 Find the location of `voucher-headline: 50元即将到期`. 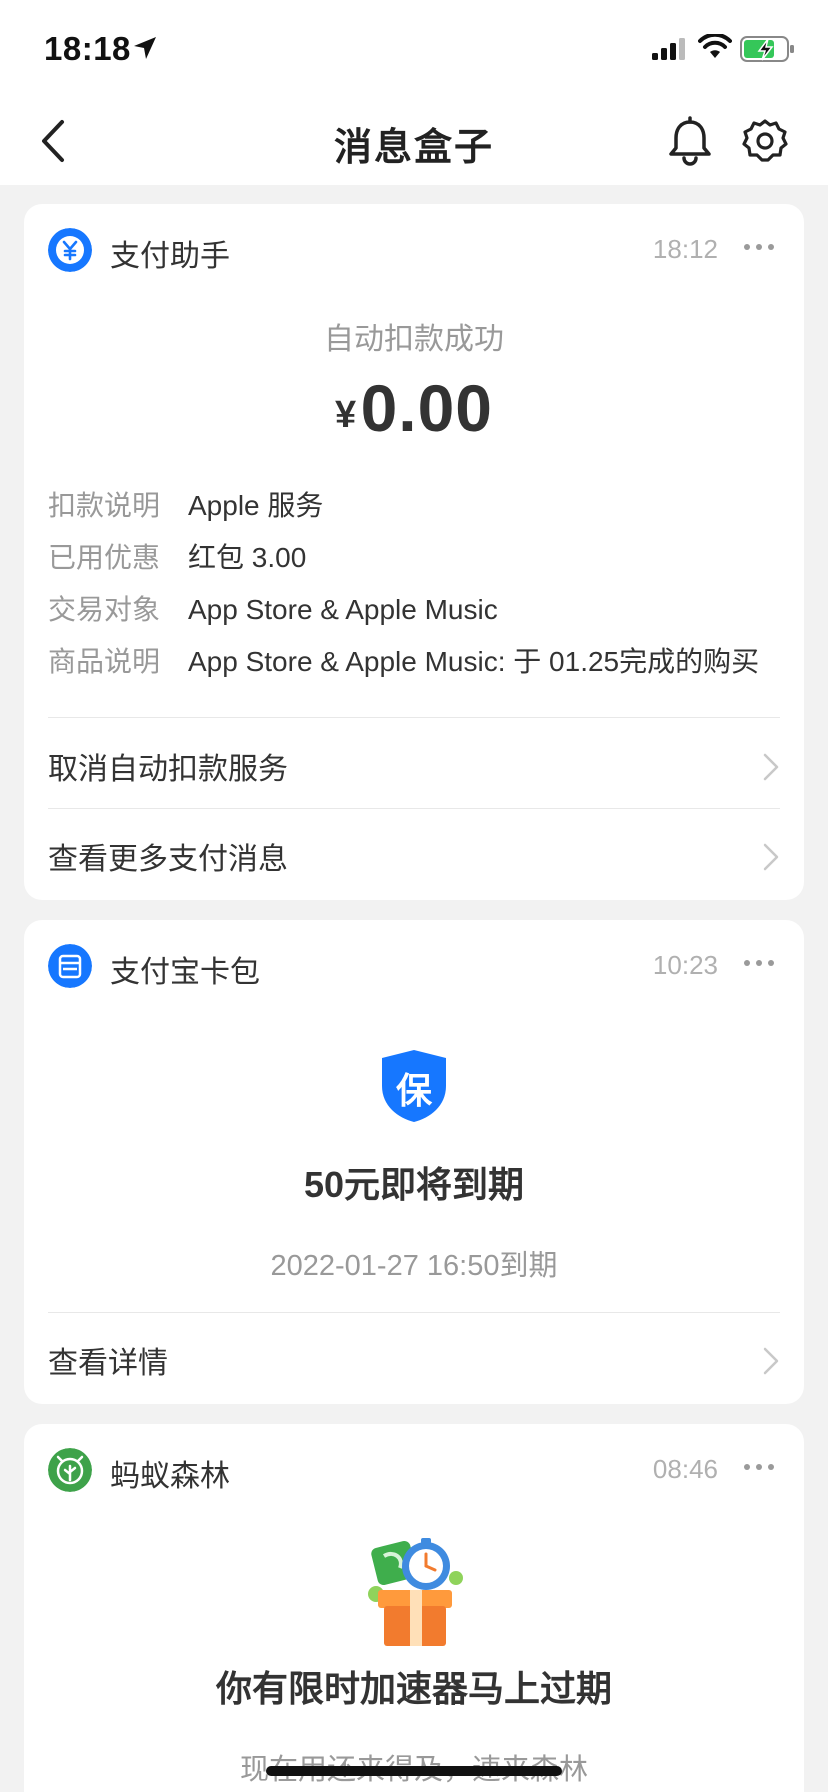

voucher-headline: 50元即将到期 is located at coordinates (414, 1184).